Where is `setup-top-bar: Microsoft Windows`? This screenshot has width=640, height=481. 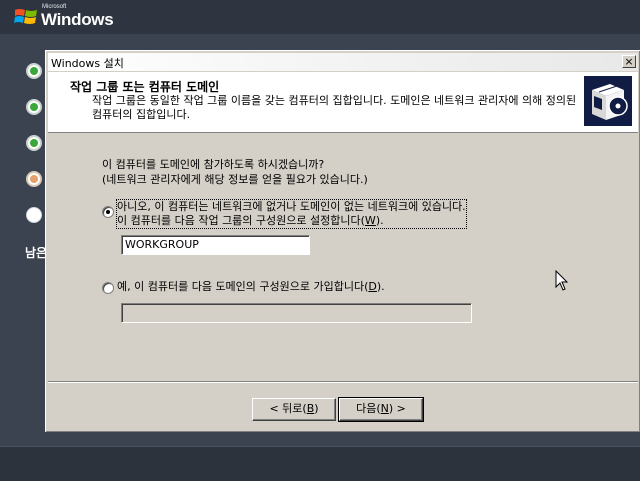 setup-top-bar: Microsoft Windows is located at coordinates (320, 17).